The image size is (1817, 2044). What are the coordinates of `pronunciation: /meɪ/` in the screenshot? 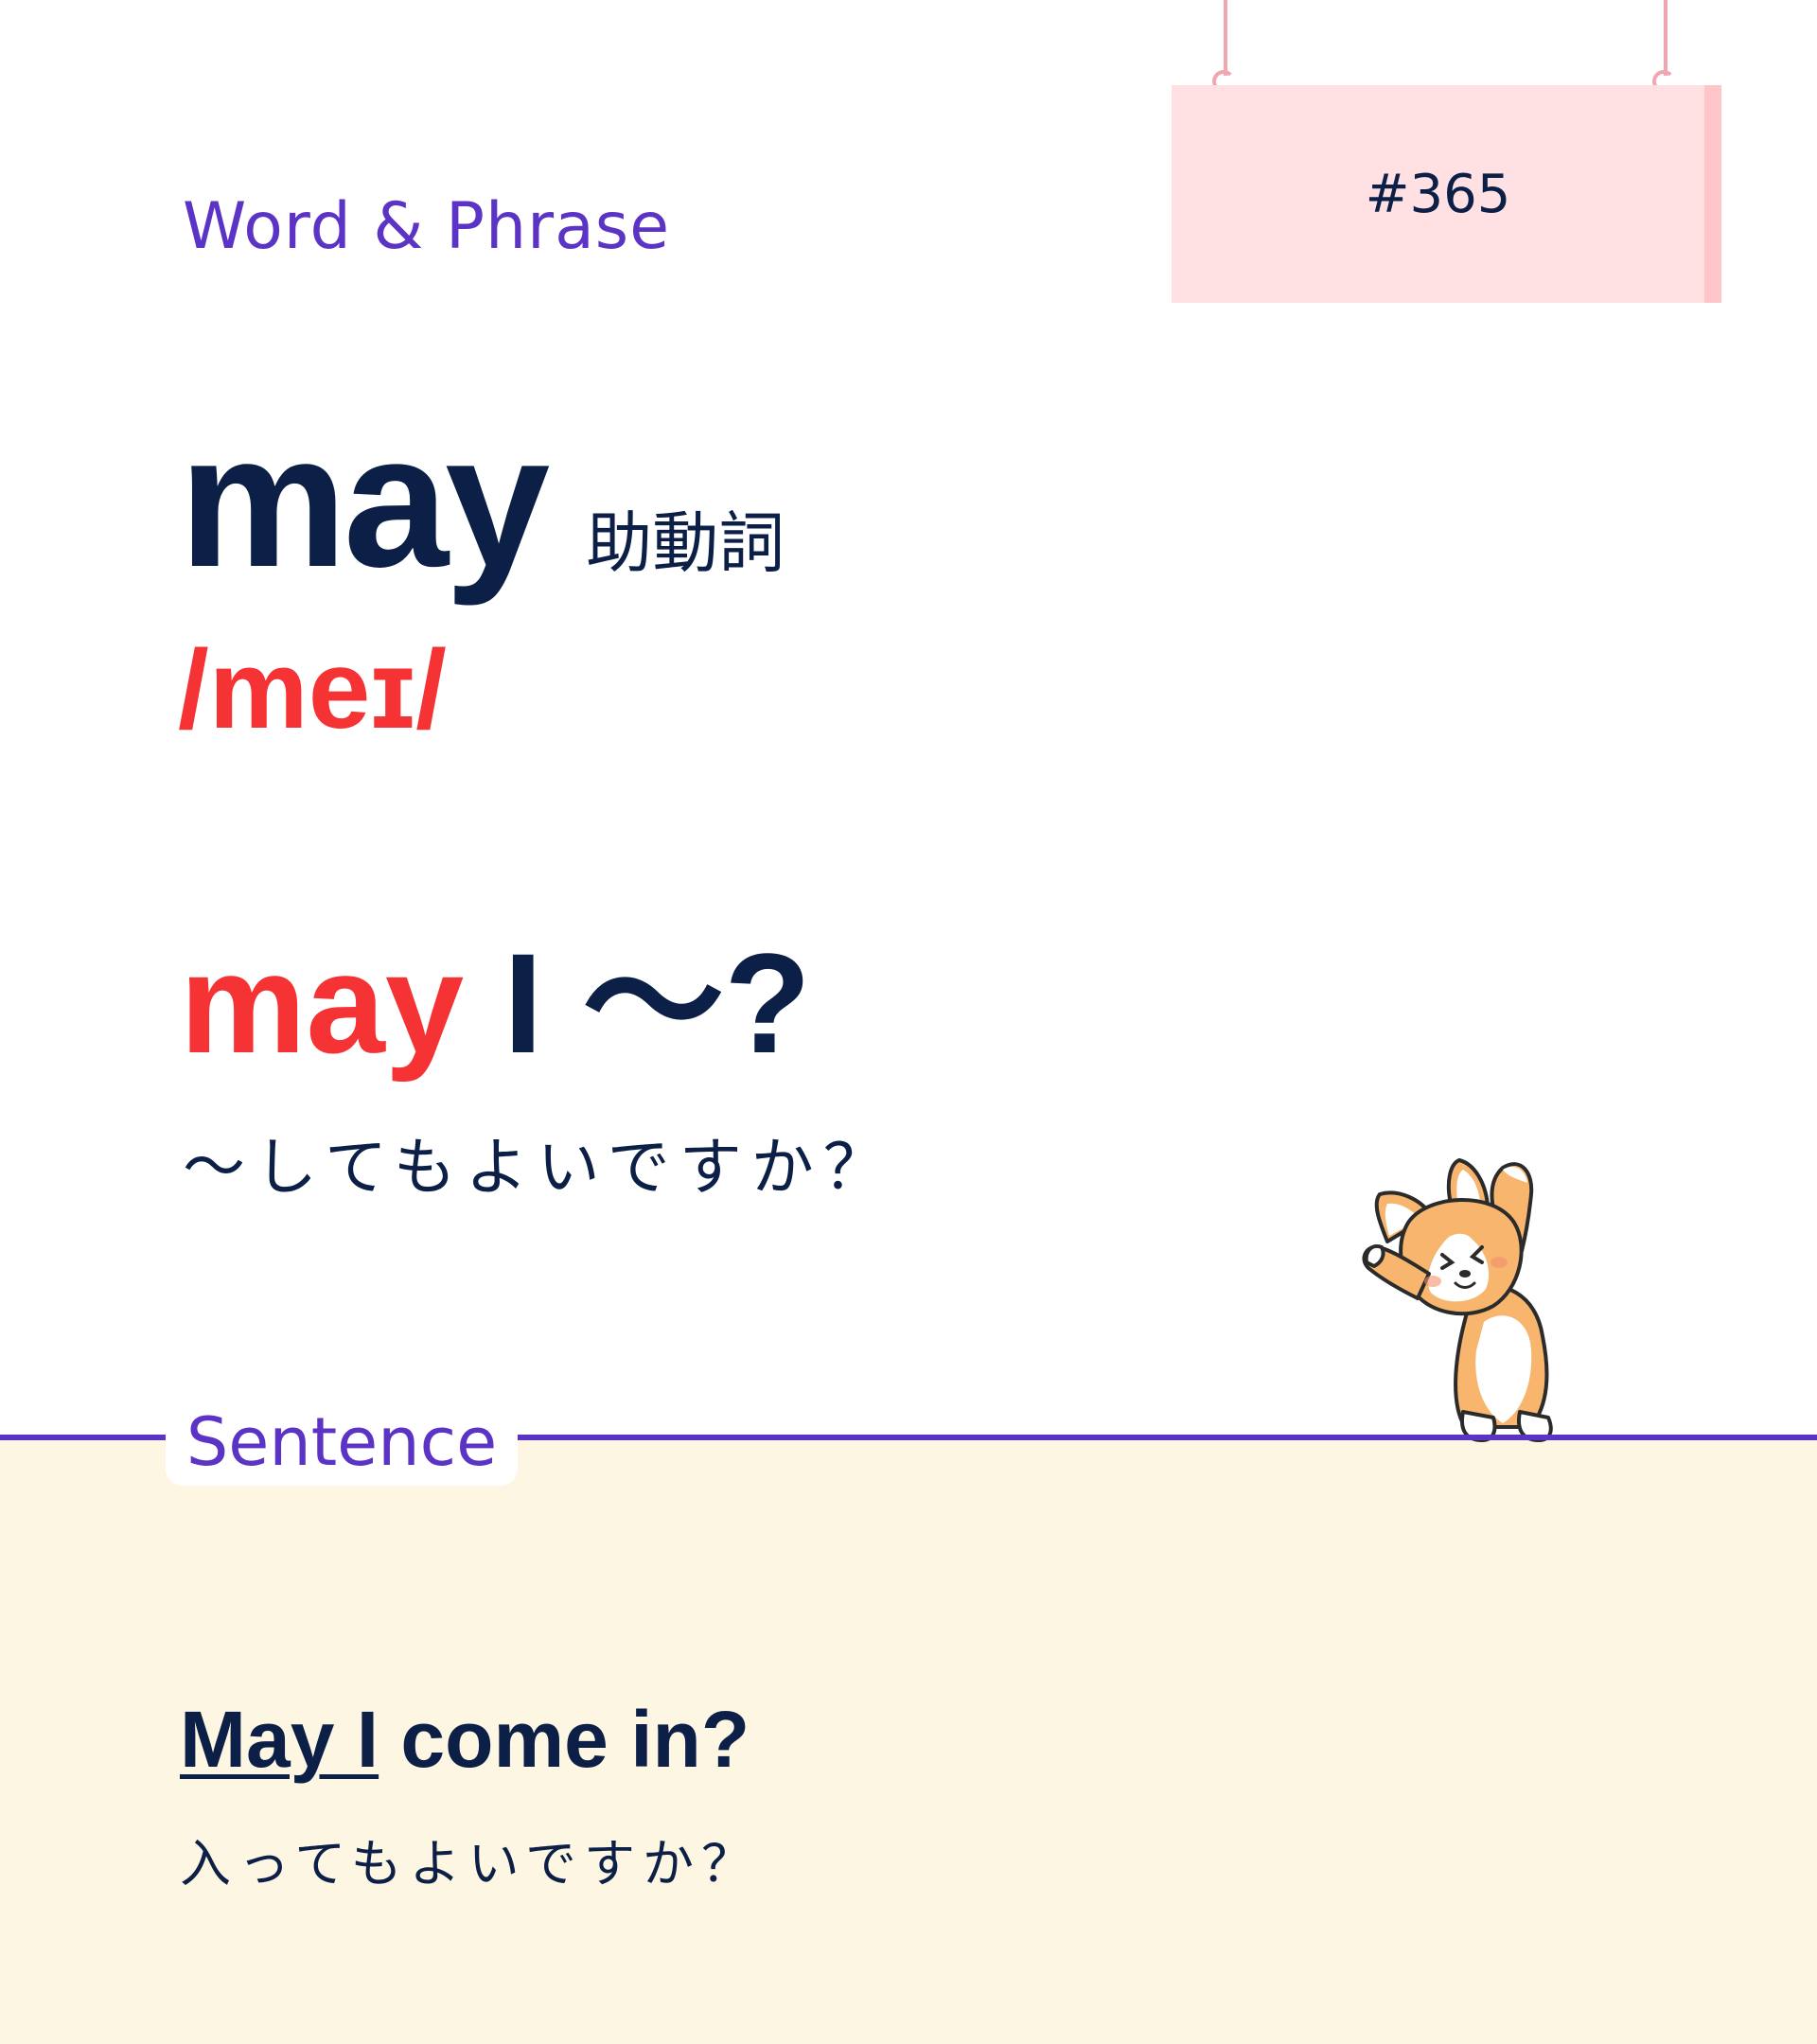 It's located at (312, 689).